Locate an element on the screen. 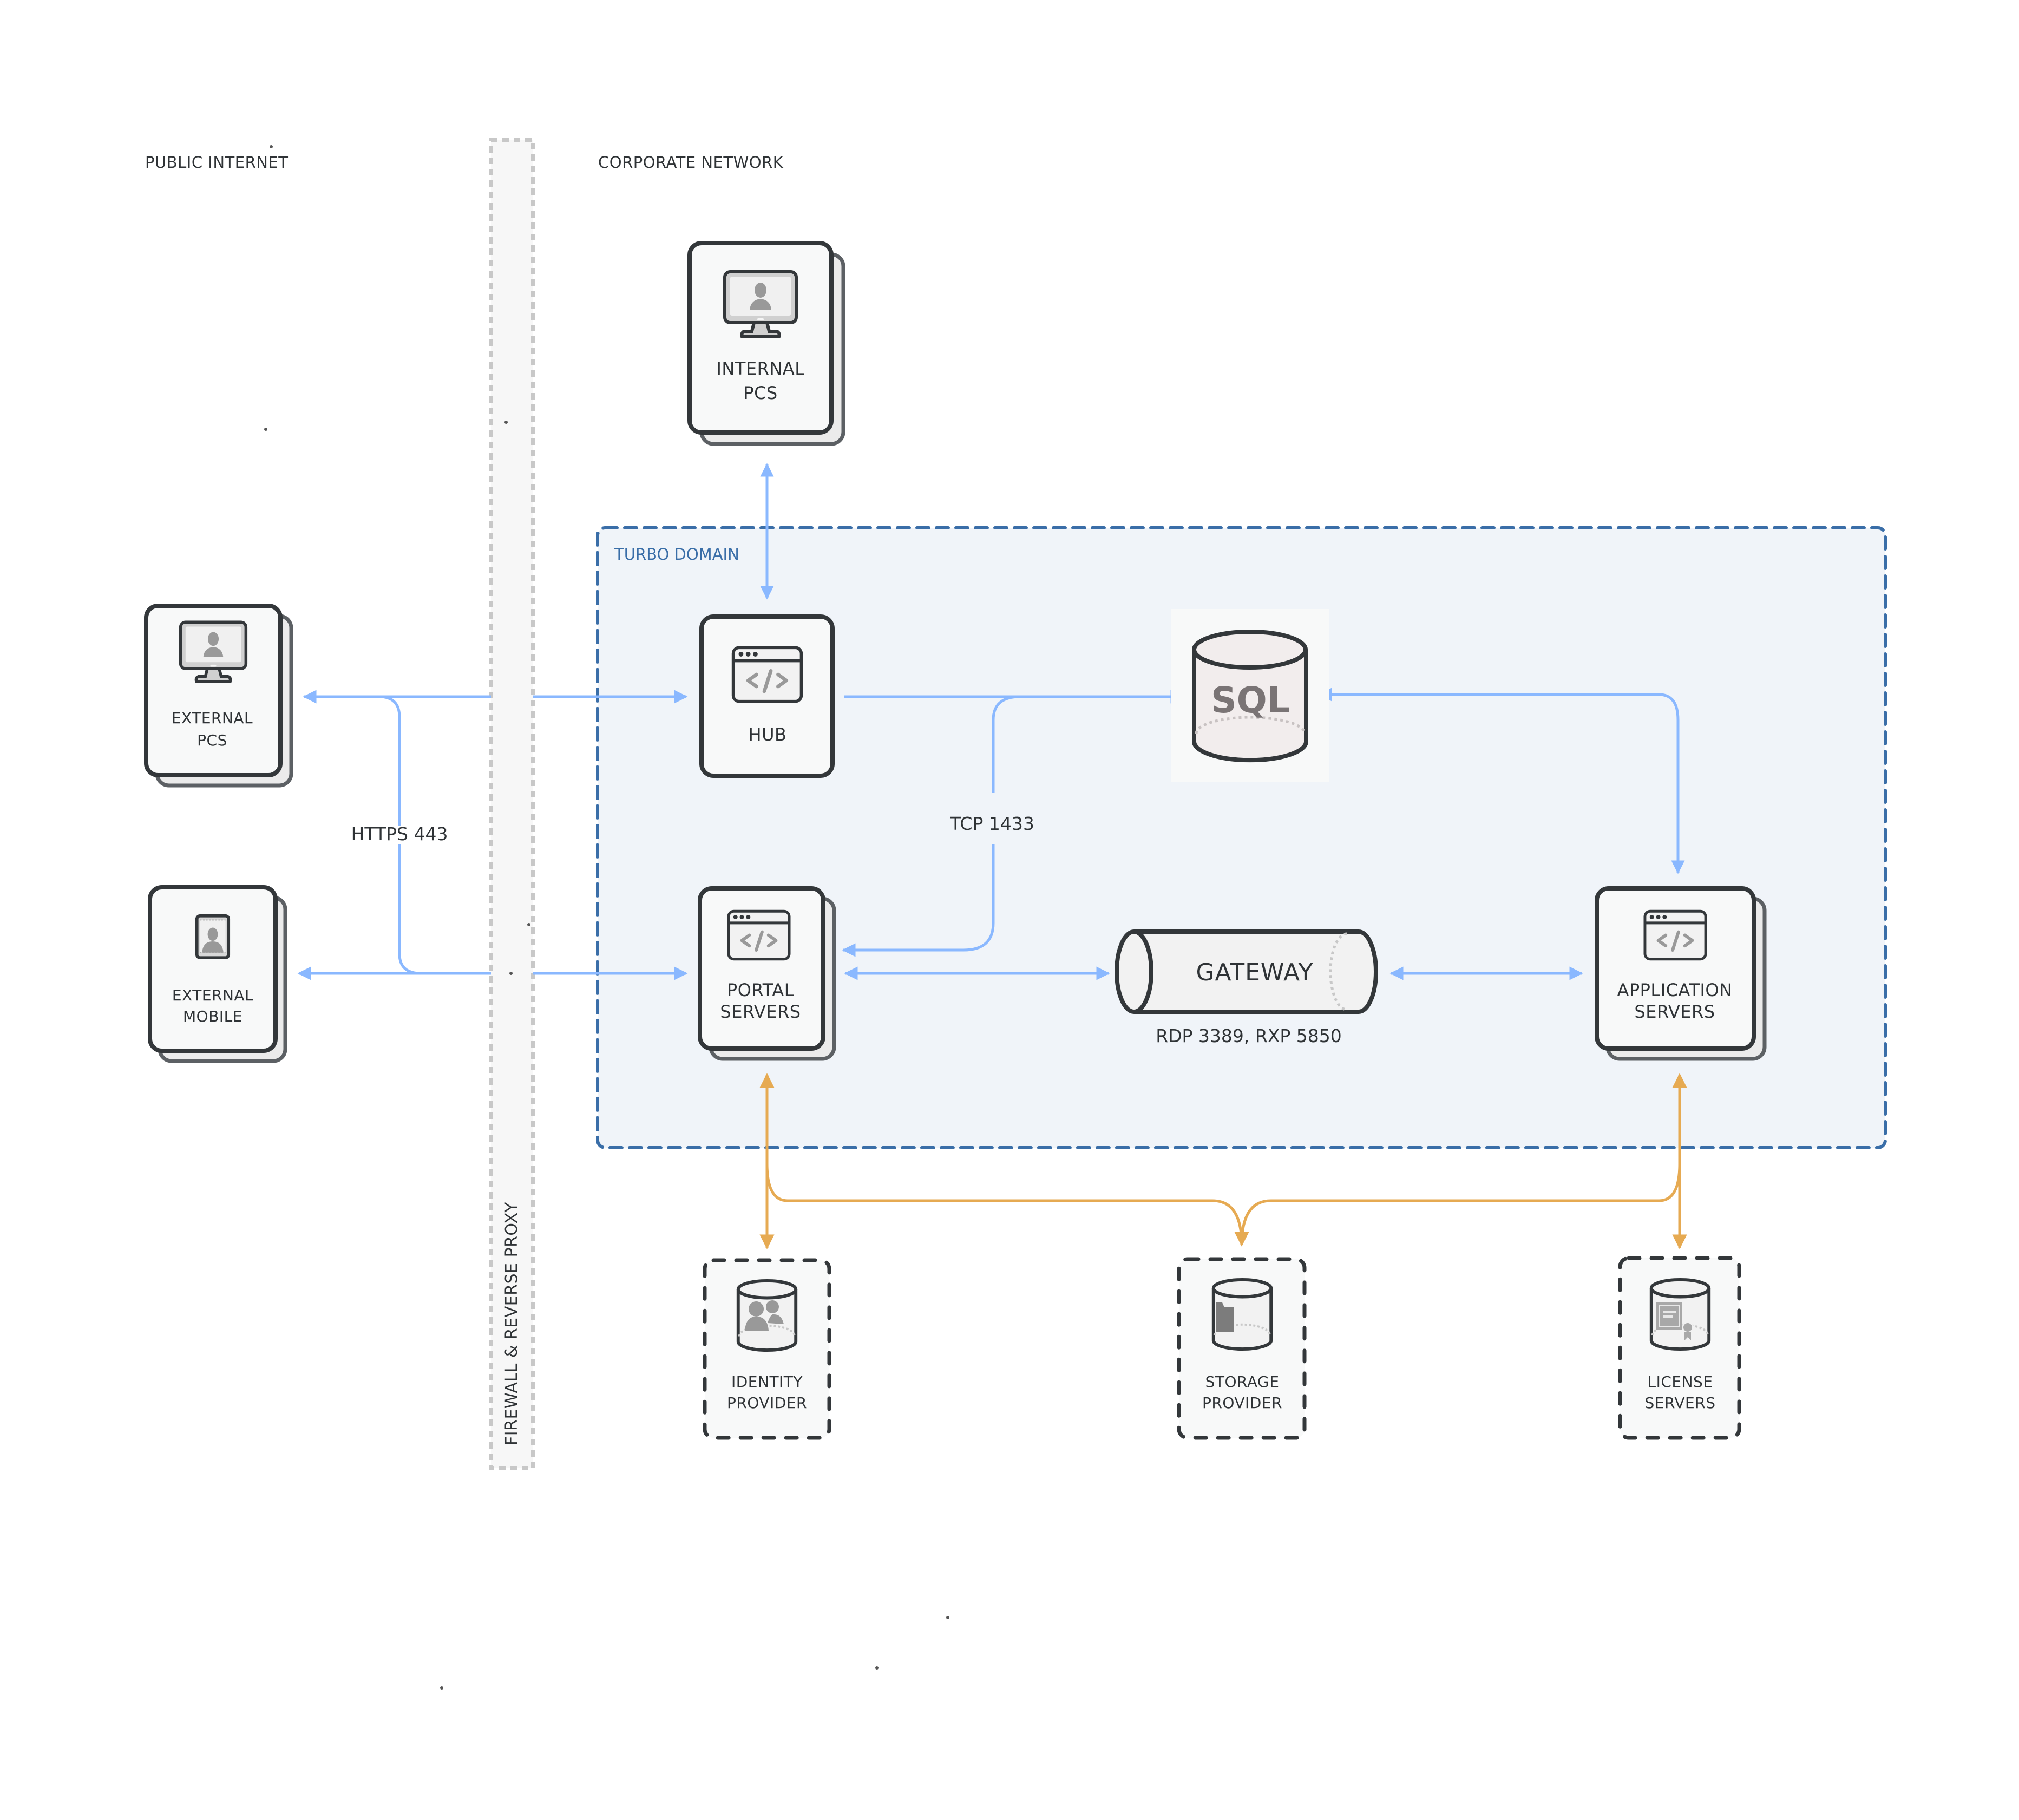  identity-provider-label-1: IDENTITY is located at coordinates (767, 1382).